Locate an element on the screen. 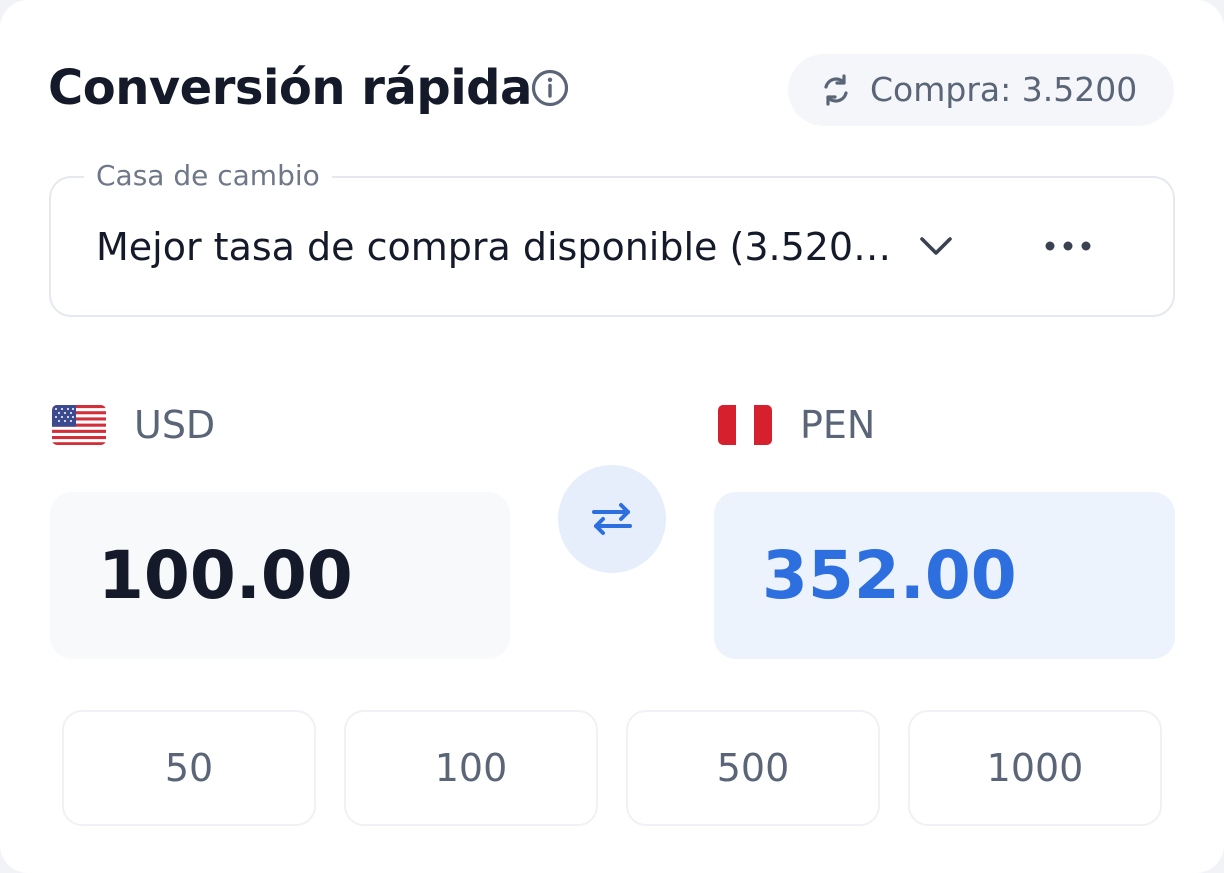 The image size is (1224, 873). to-currency-label: PEN is located at coordinates (796, 425).